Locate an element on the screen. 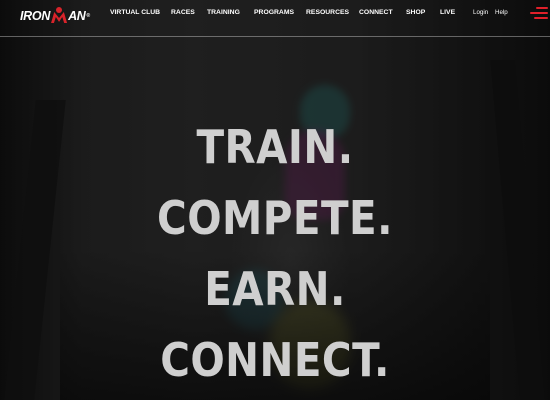 The width and height of the screenshot is (550, 400). hero-line-train: TRAIN. is located at coordinates (275, 147).